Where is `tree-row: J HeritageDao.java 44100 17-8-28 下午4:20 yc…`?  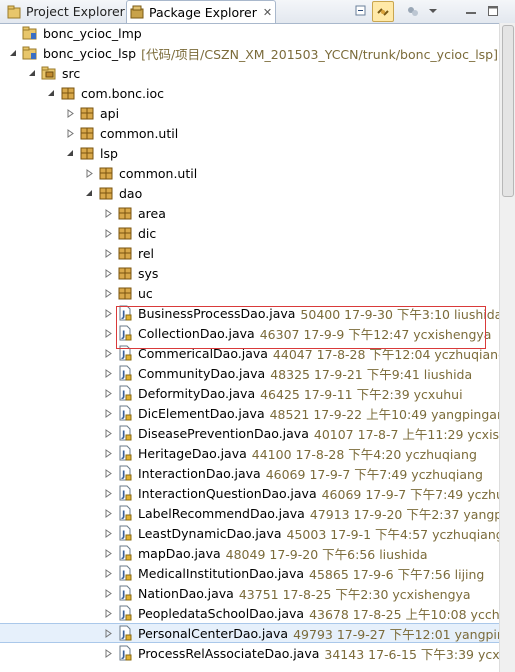 tree-row: J HeritageDao.java 44100 17-8-28 下午4:20 yc… is located at coordinates (250, 453).